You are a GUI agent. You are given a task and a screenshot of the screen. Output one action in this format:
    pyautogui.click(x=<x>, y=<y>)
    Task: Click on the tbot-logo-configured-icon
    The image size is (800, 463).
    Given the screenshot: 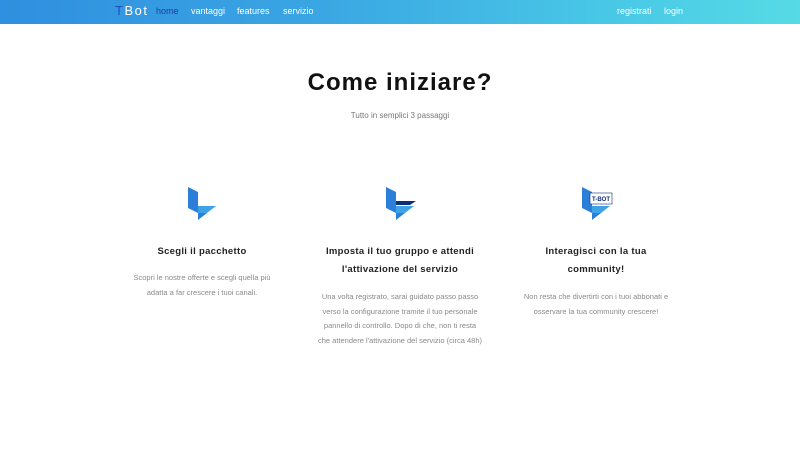 What is the action you would take?
    pyautogui.click(x=401, y=203)
    